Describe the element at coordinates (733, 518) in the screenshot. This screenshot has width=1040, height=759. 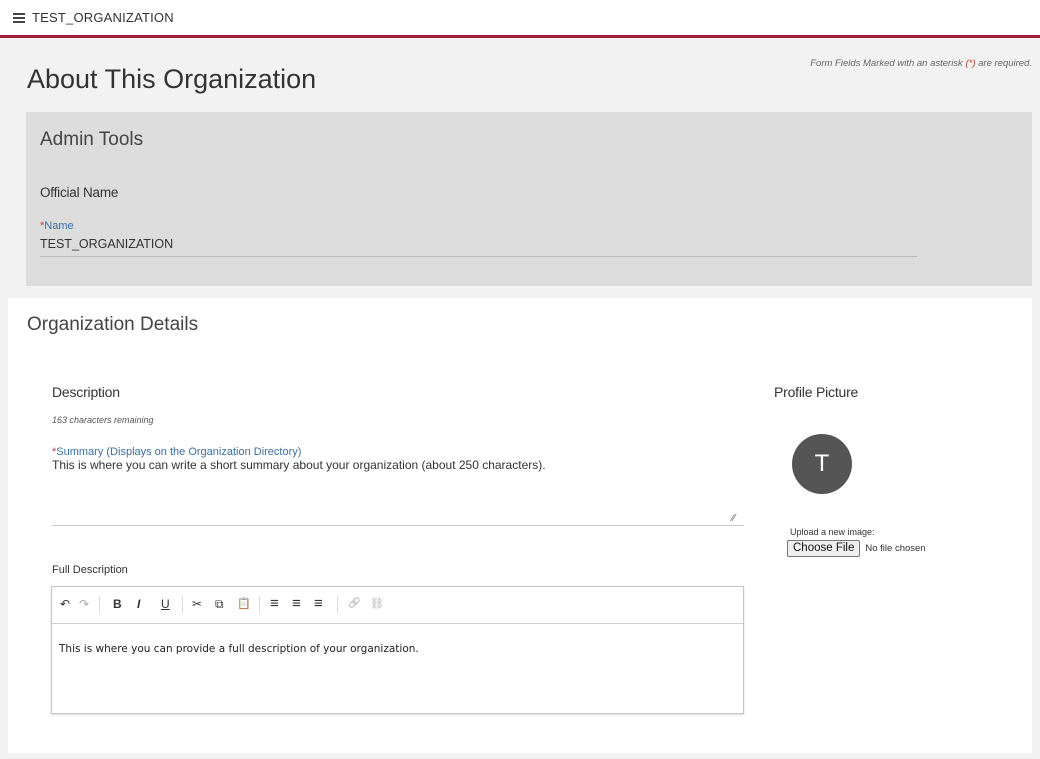
I see `resize-grip-icon: ⁄⁄` at that location.